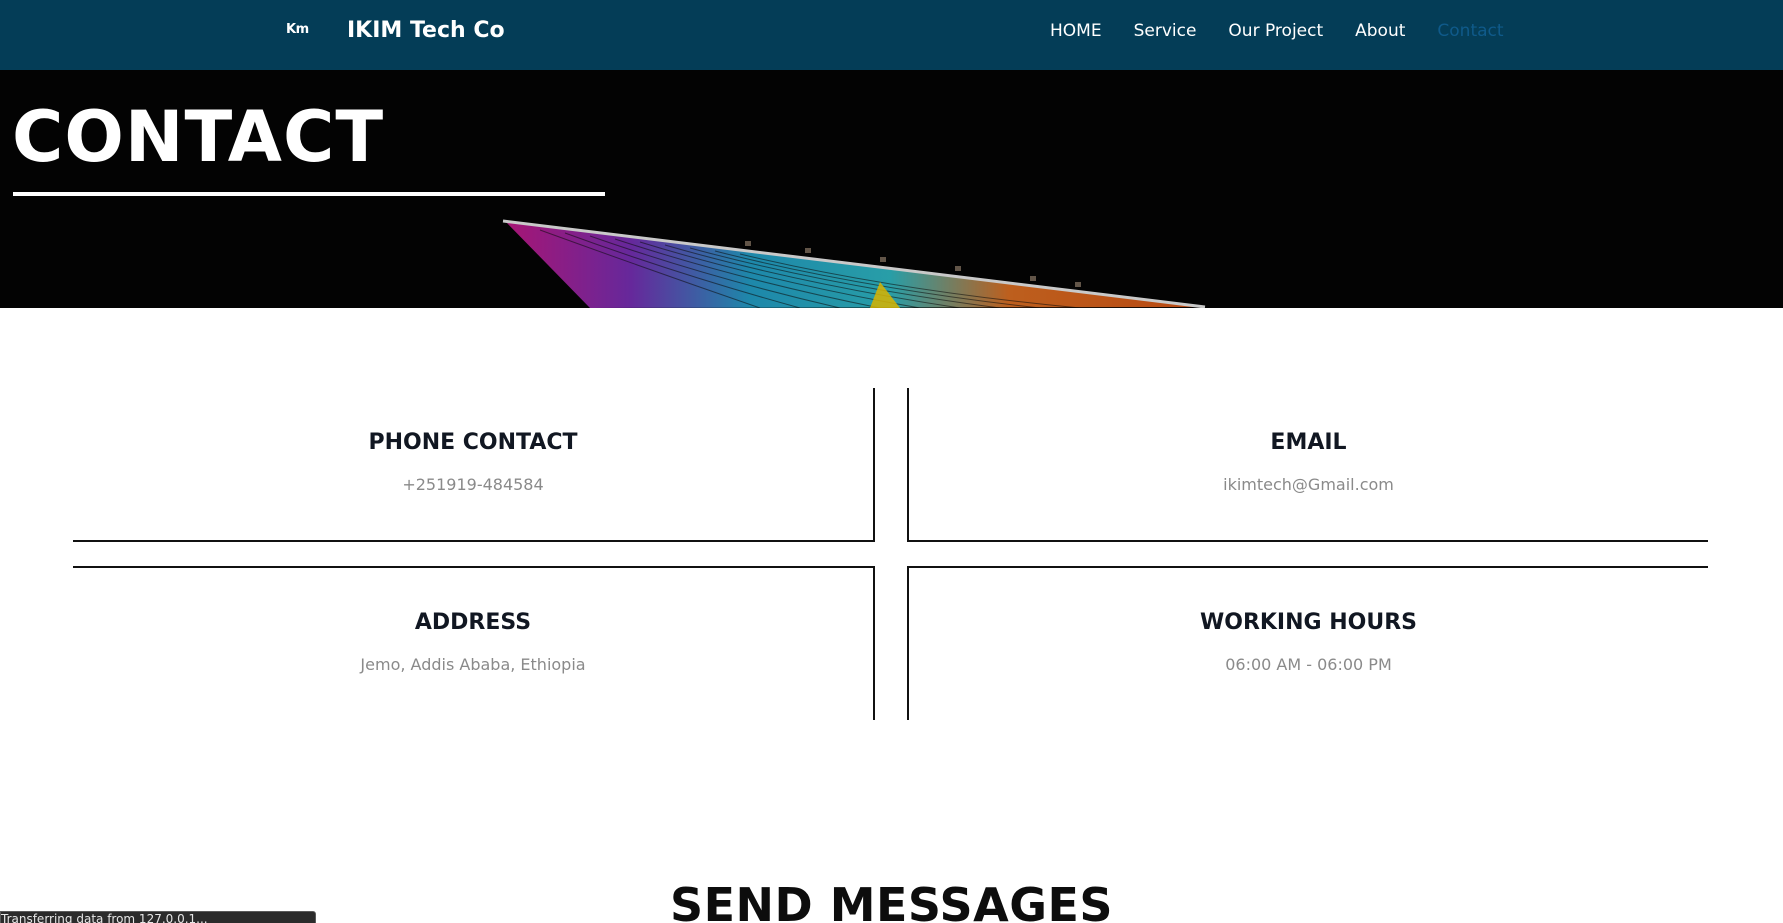 This screenshot has width=1783, height=923. What do you see at coordinates (426, 30) in the screenshot?
I see `brand-name: IKIM Tech Co` at bounding box center [426, 30].